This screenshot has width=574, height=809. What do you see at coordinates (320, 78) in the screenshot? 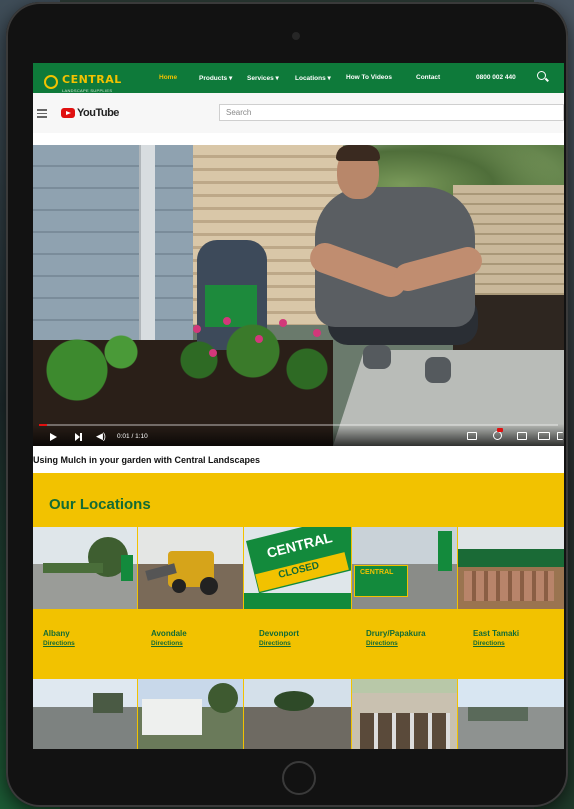
I see `nav-locations: Locations ▾` at bounding box center [320, 78].